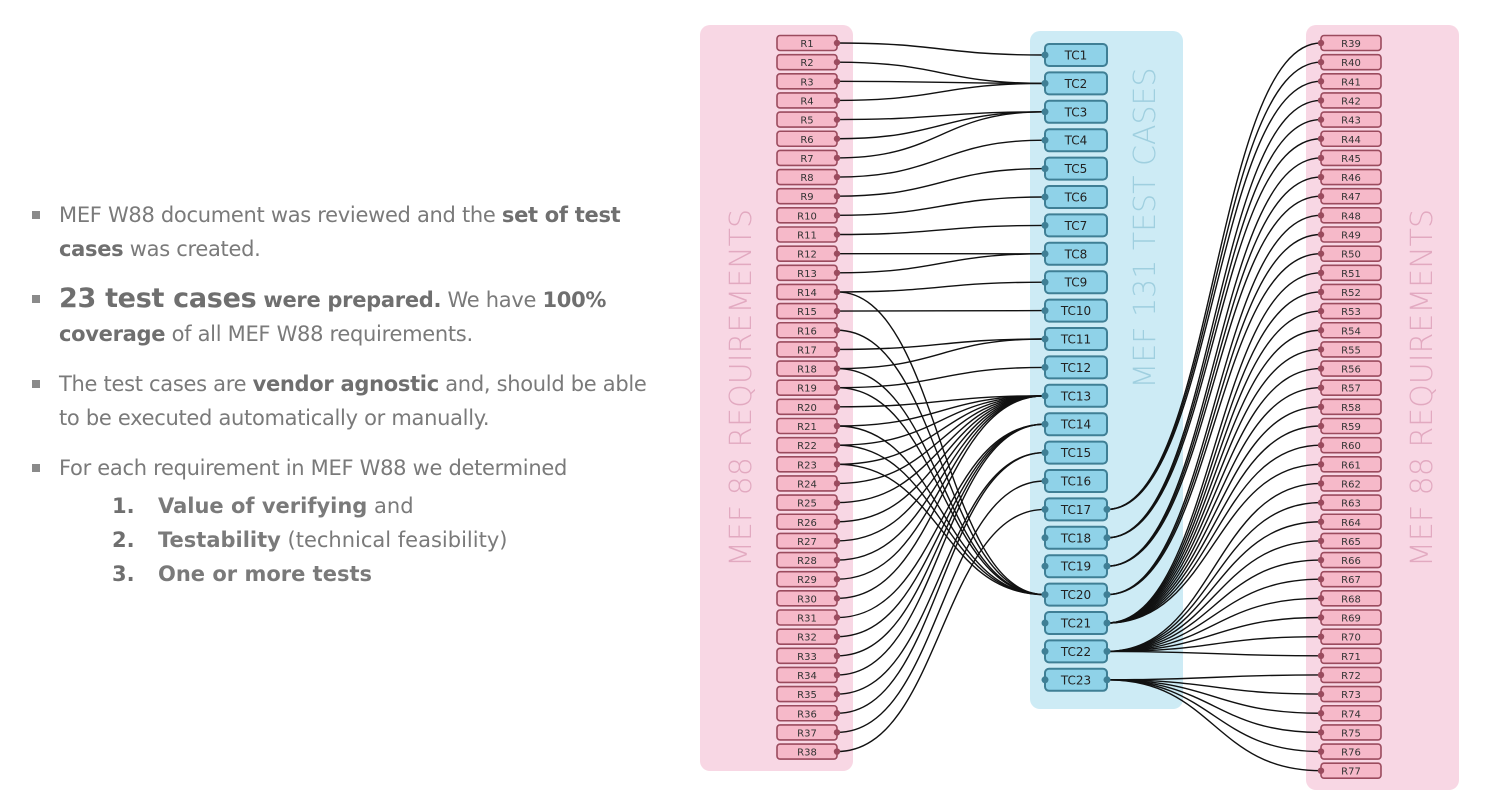 The width and height of the screenshot is (1488, 806). Describe the element at coordinates (1349, 388) in the screenshot. I see `requirement-node-R57: R57` at that location.